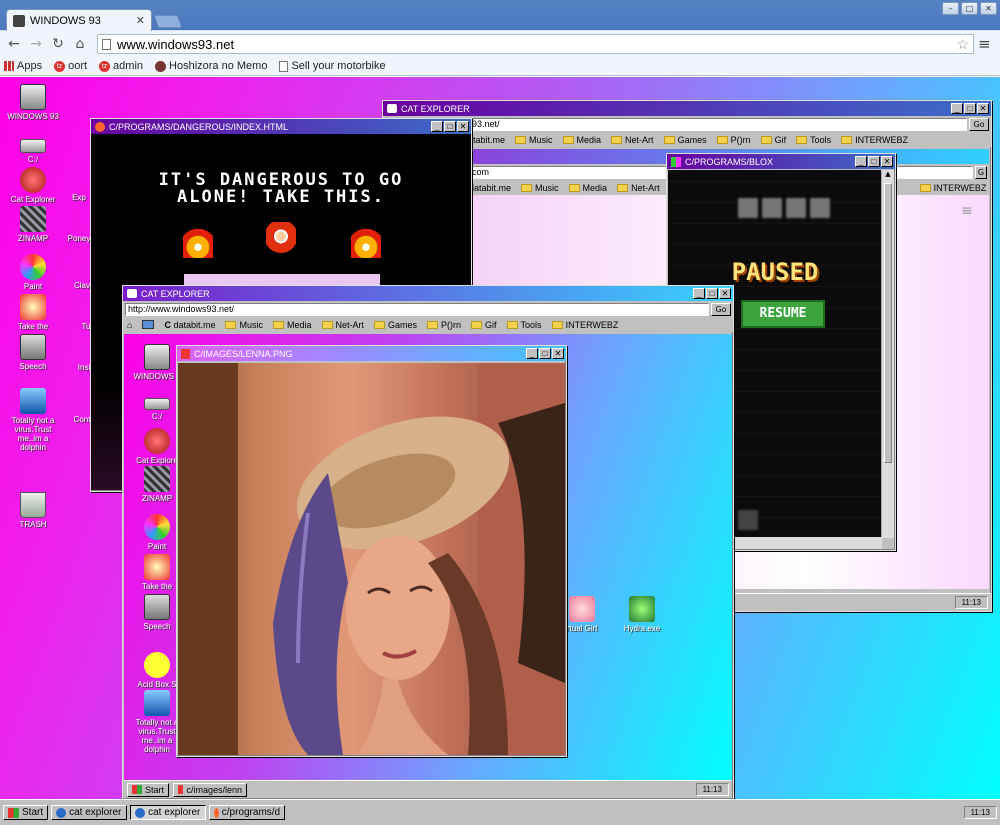 This screenshot has height=825, width=1000. What do you see at coordinates (247, 812) in the screenshot?
I see `task-programs-dangerous: c/programs/d` at bounding box center [247, 812].